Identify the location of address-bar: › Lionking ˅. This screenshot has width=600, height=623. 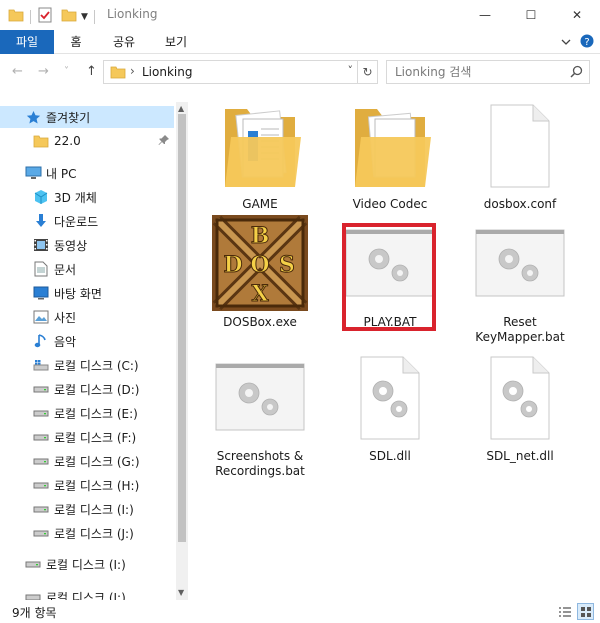
(230, 72).